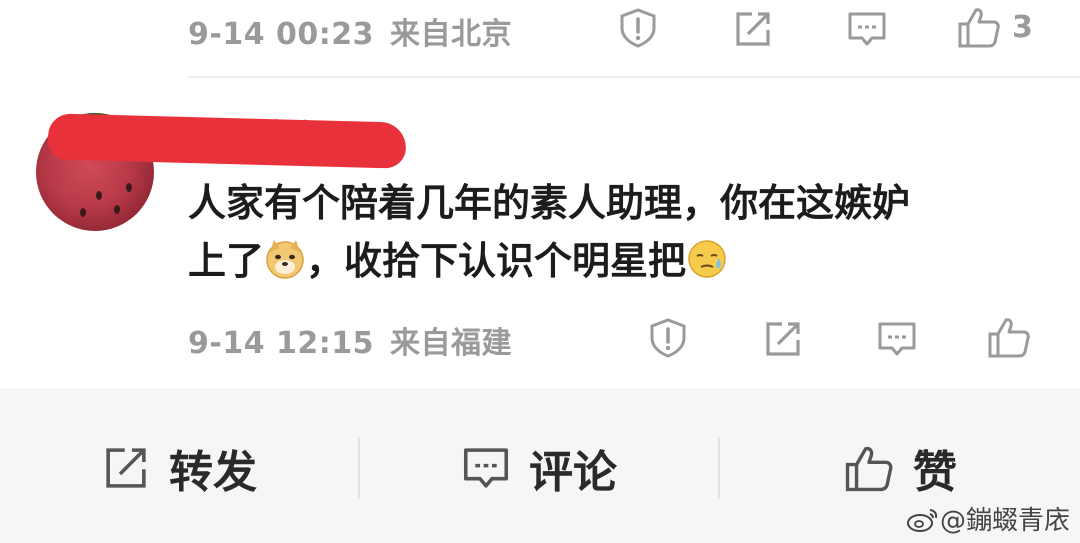 The height and width of the screenshot is (543, 1080). I want to click on watermark: @鏰蝃青庡, so click(988, 518).